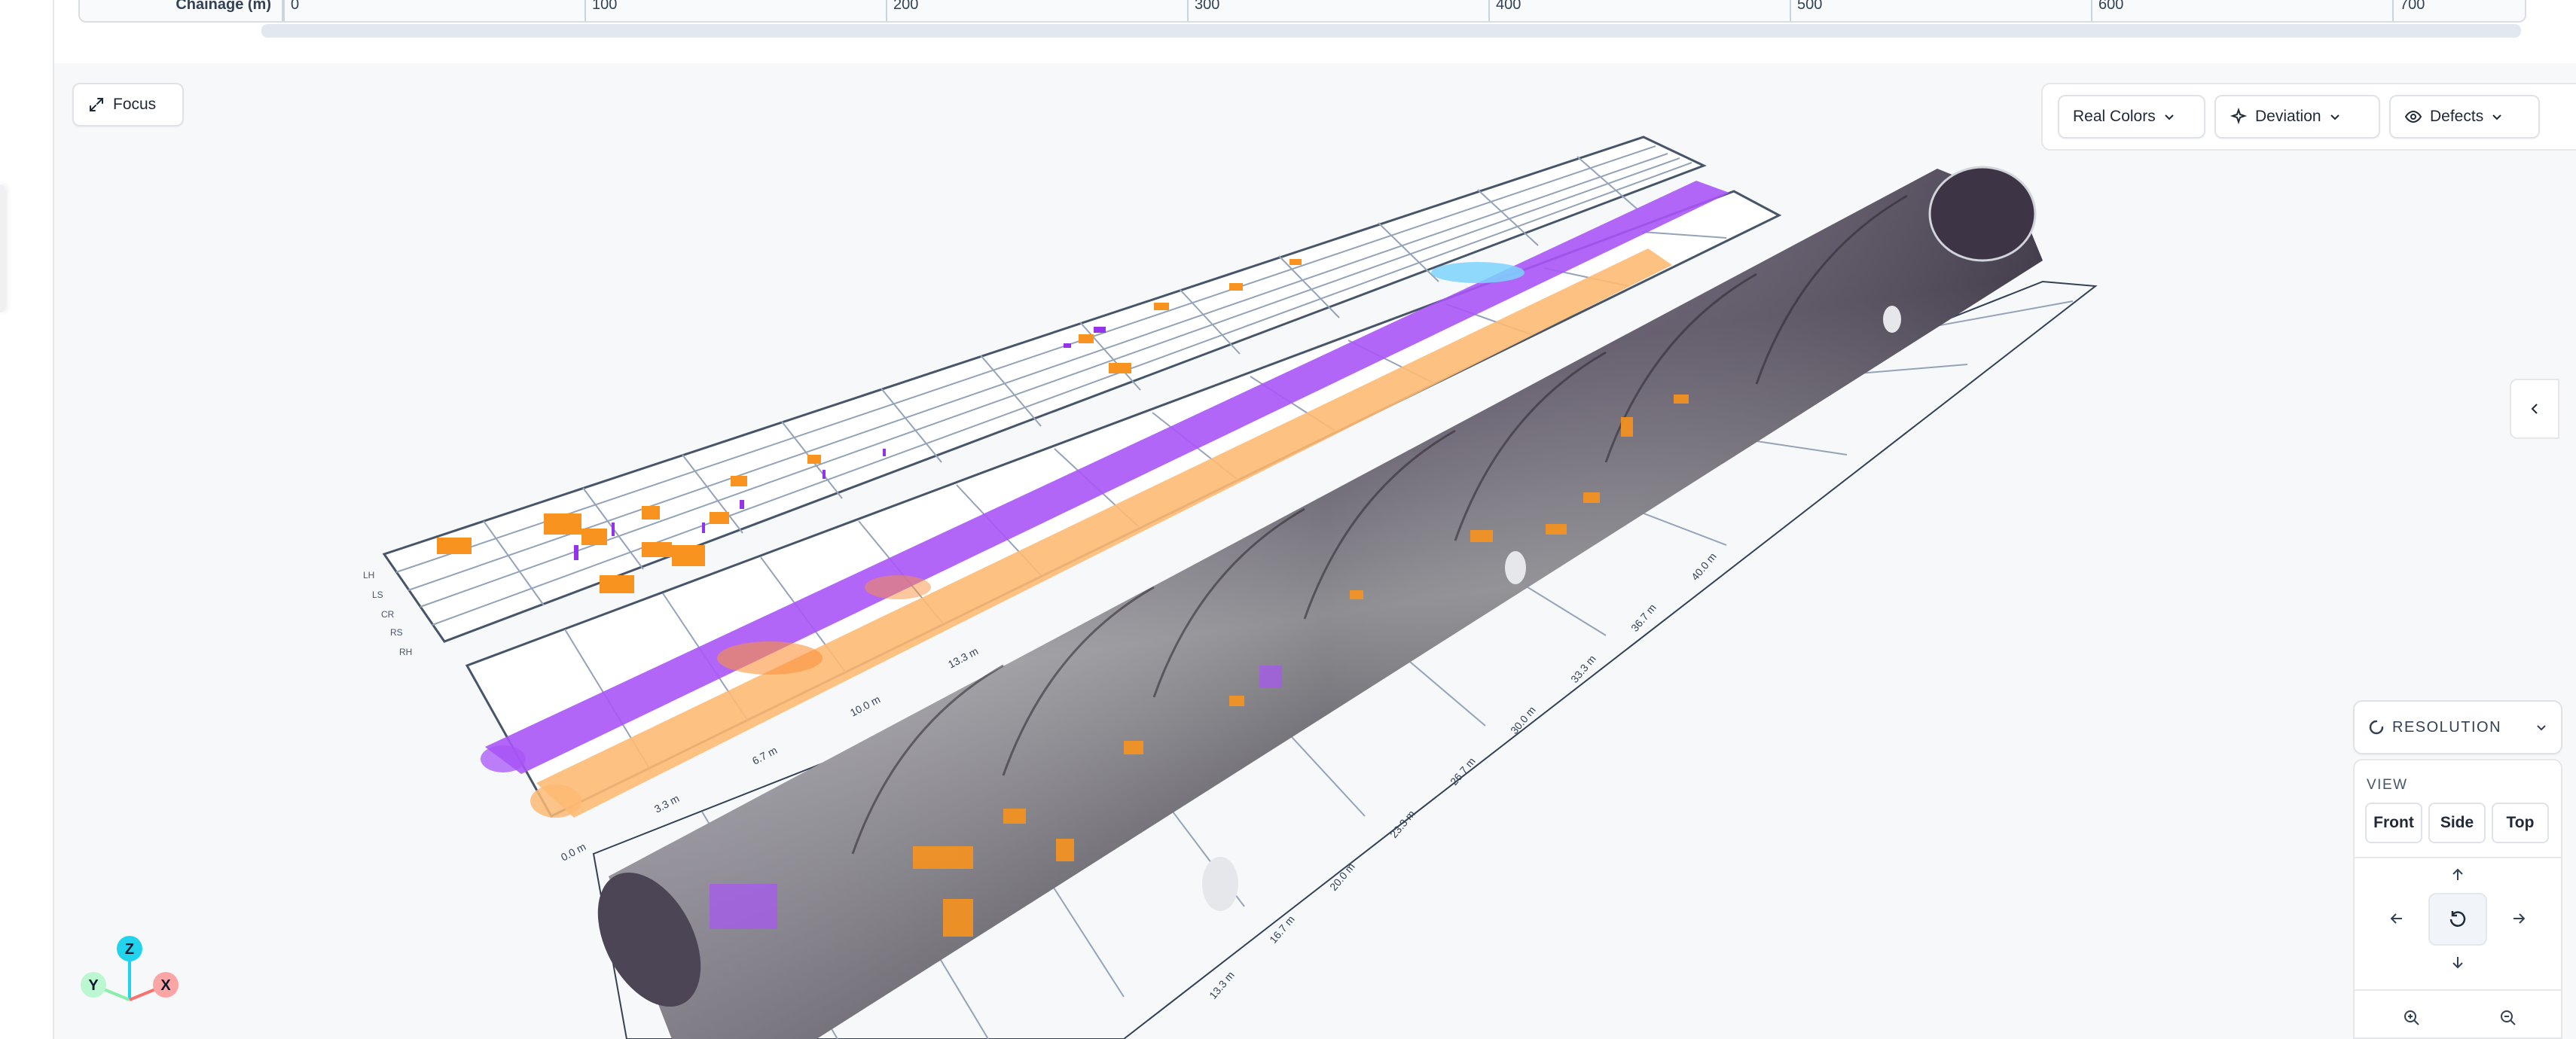 Image resolution: width=2576 pixels, height=1039 pixels. I want to click on left-panel-handle, so click(2, 248).